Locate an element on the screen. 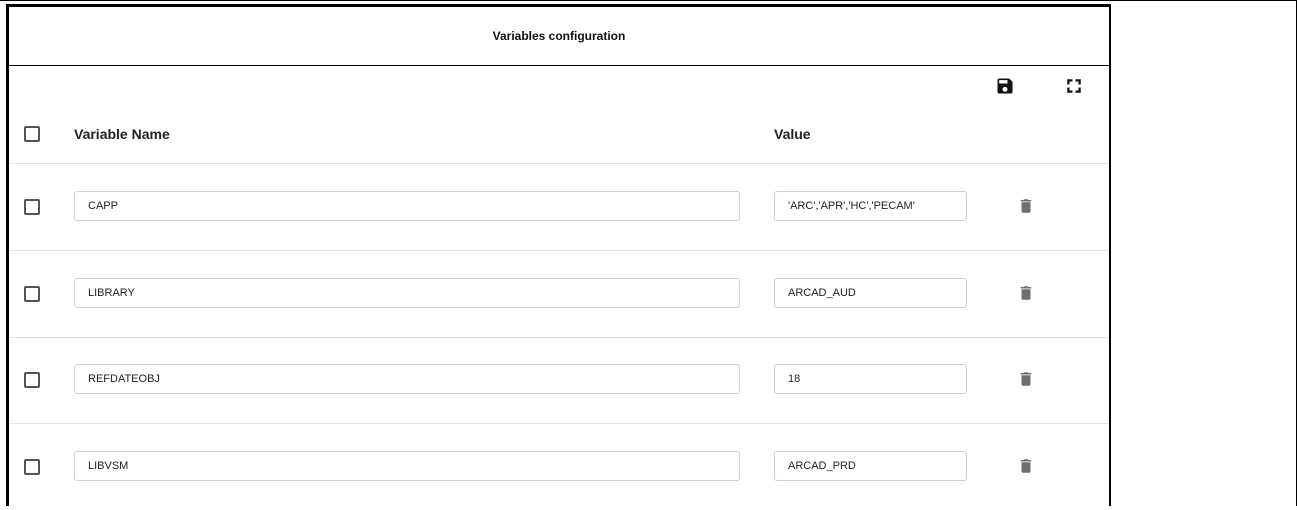 This screenshot has height=510, width=1297. fullscreen-button is located at coordinates (1074, 86).